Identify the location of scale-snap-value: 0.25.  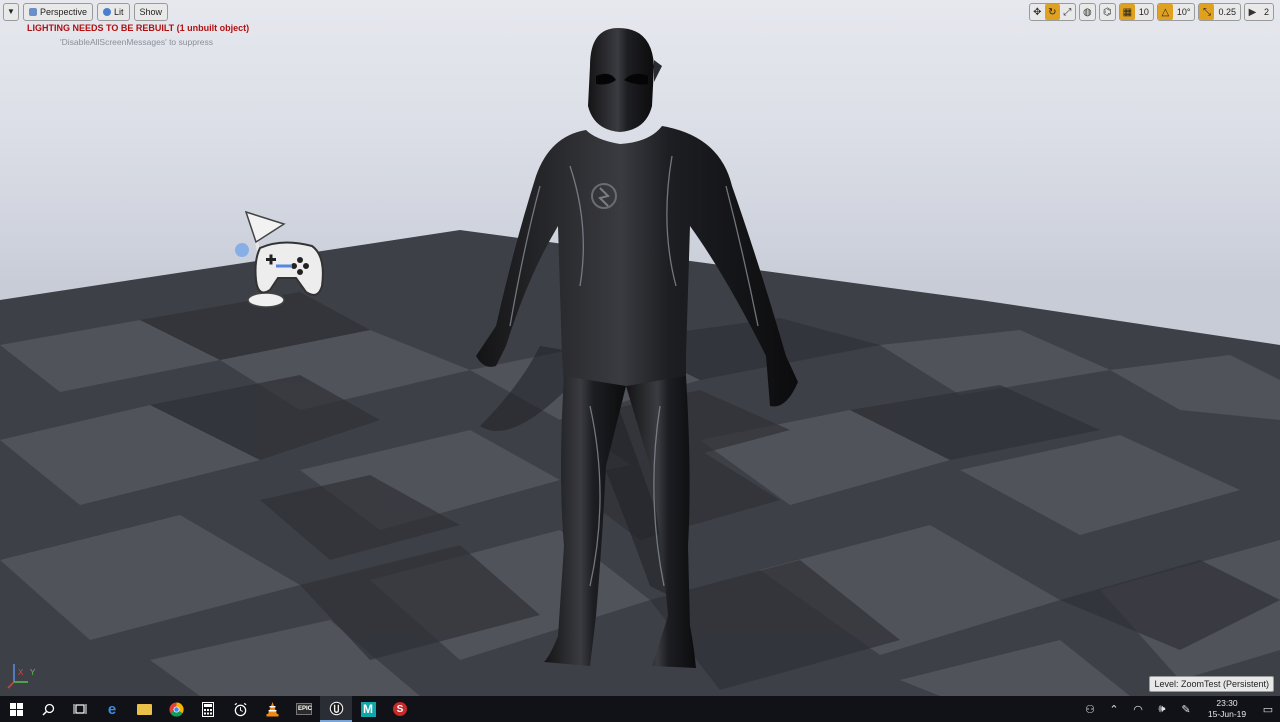
(1227, 12).